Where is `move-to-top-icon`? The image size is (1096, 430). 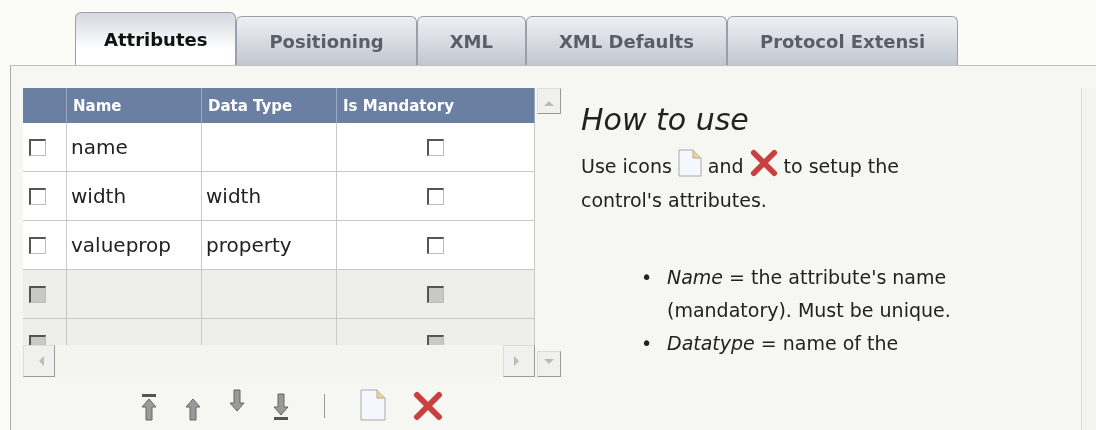 move-to-top-icon is located at coordinates (149, 407).